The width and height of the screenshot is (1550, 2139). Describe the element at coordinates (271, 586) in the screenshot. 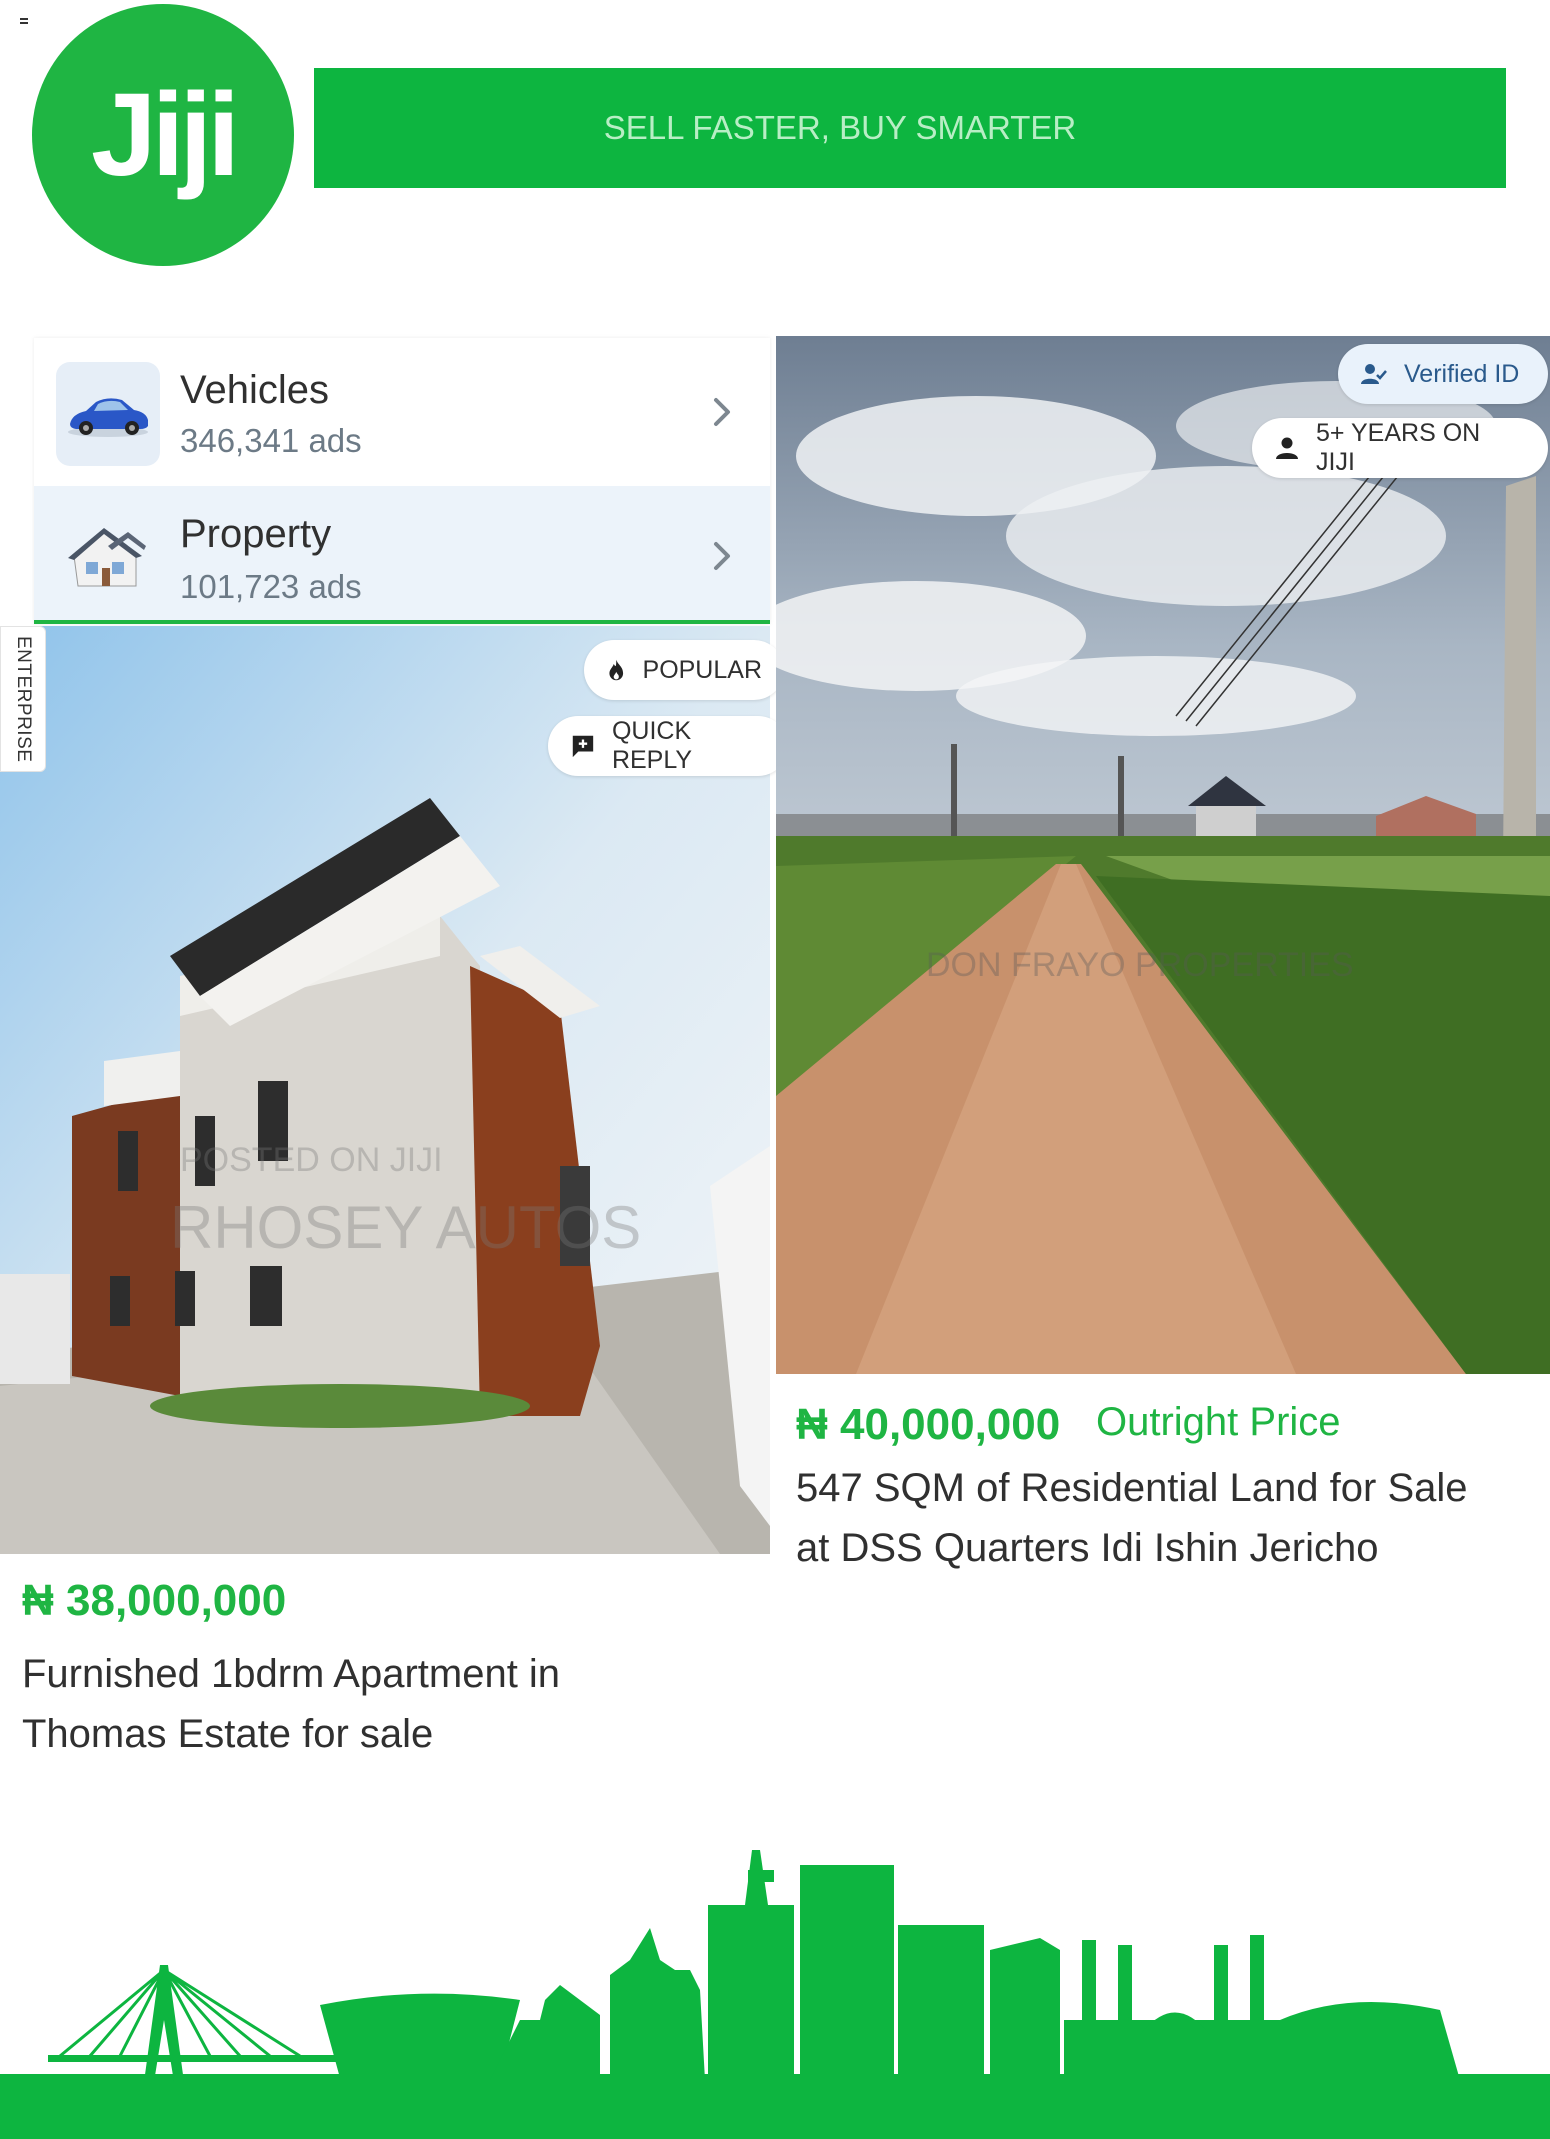

I see `category-count: 101,723 ads` at that location.